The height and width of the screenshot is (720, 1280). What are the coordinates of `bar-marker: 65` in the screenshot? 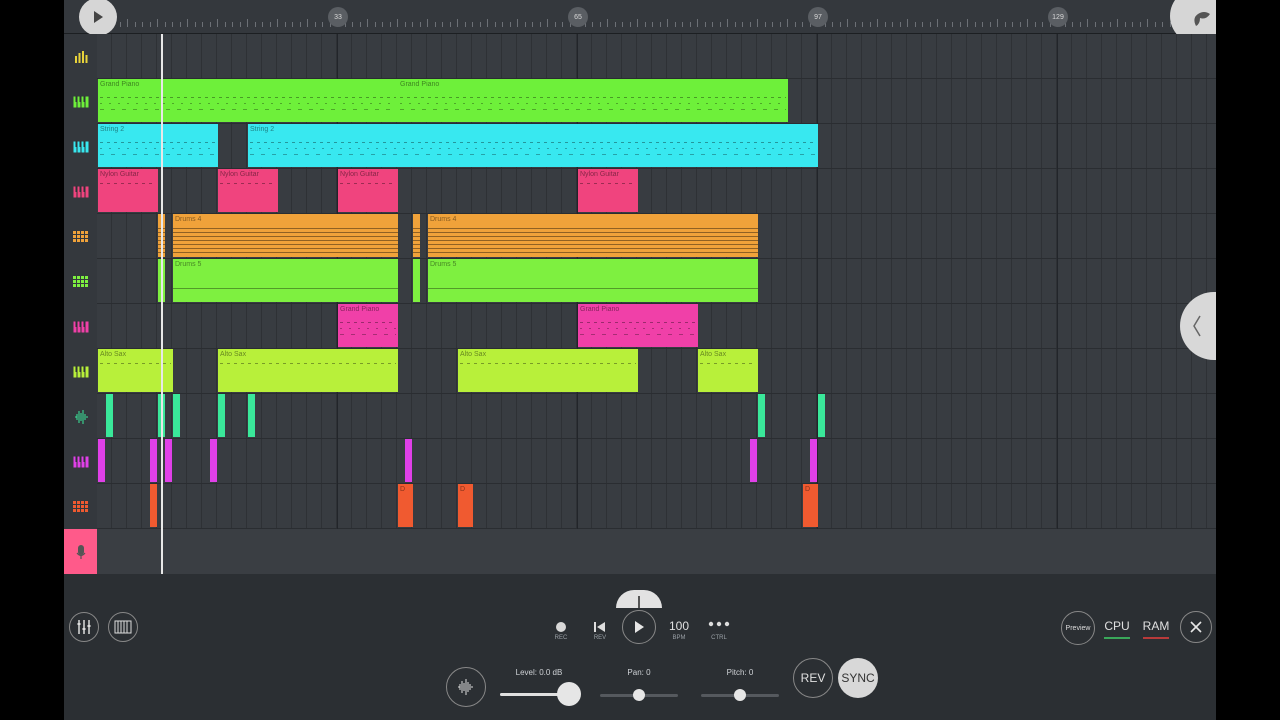 It's located at (578, 17).